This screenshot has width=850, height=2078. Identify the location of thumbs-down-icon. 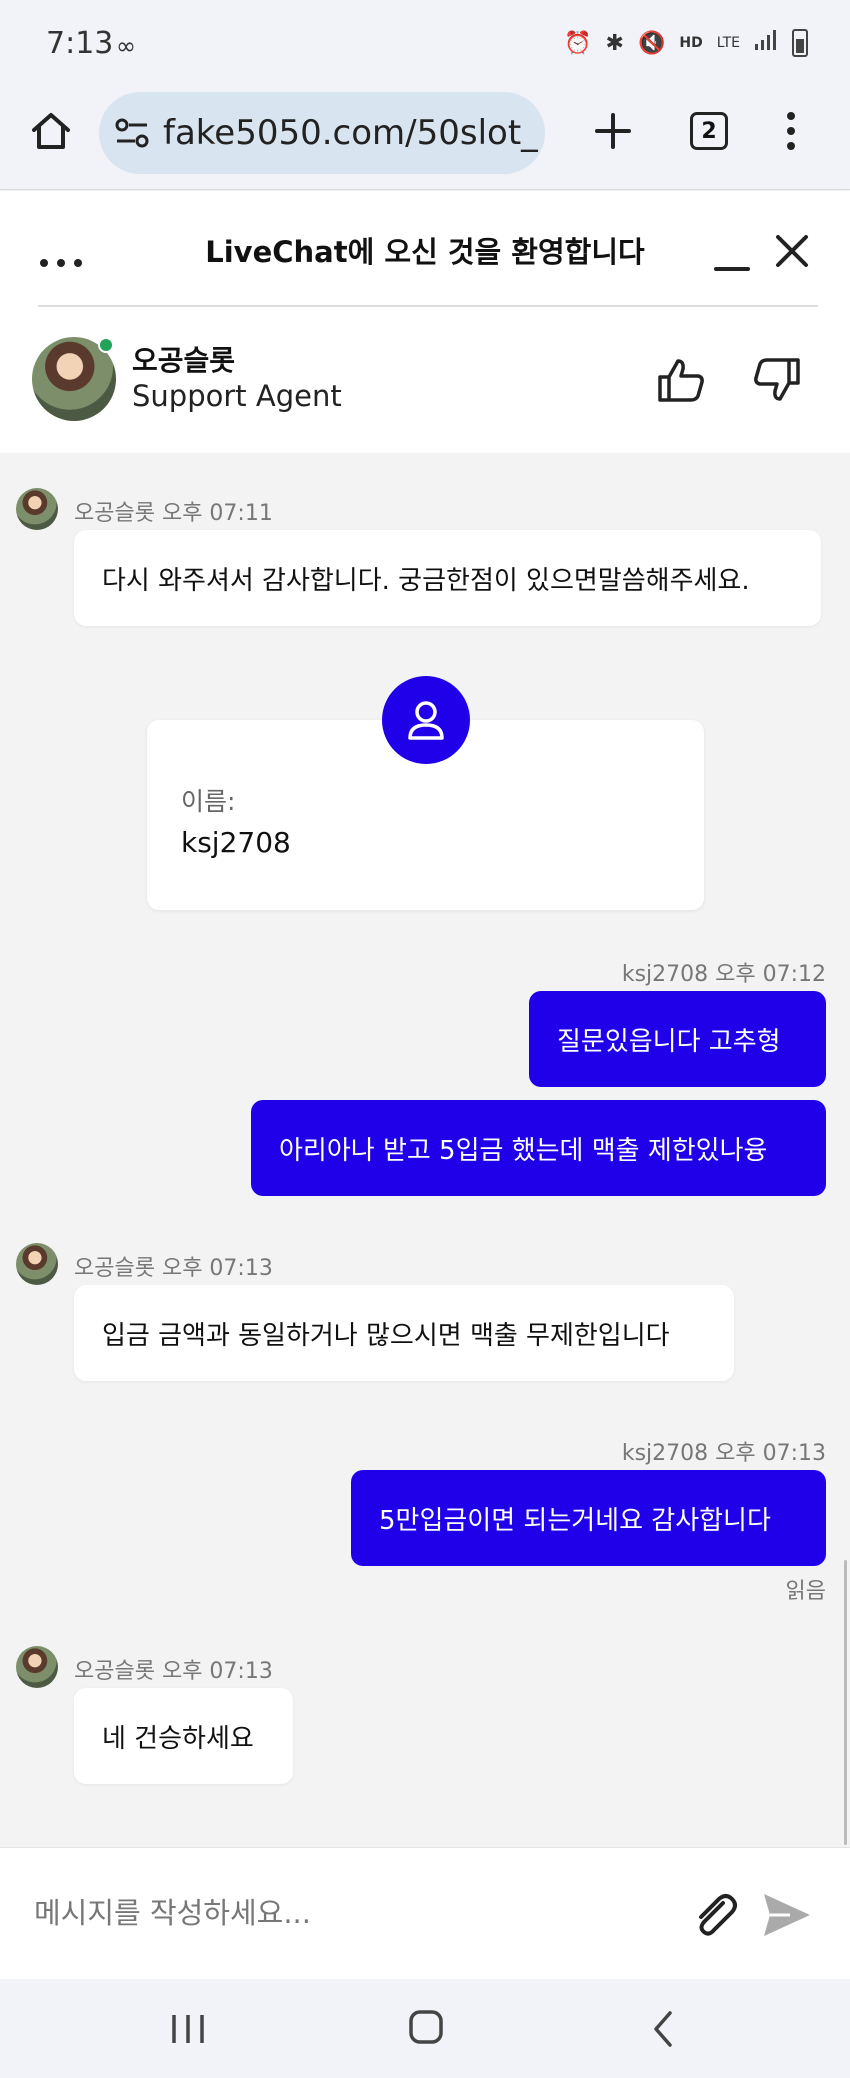
(777, 380).